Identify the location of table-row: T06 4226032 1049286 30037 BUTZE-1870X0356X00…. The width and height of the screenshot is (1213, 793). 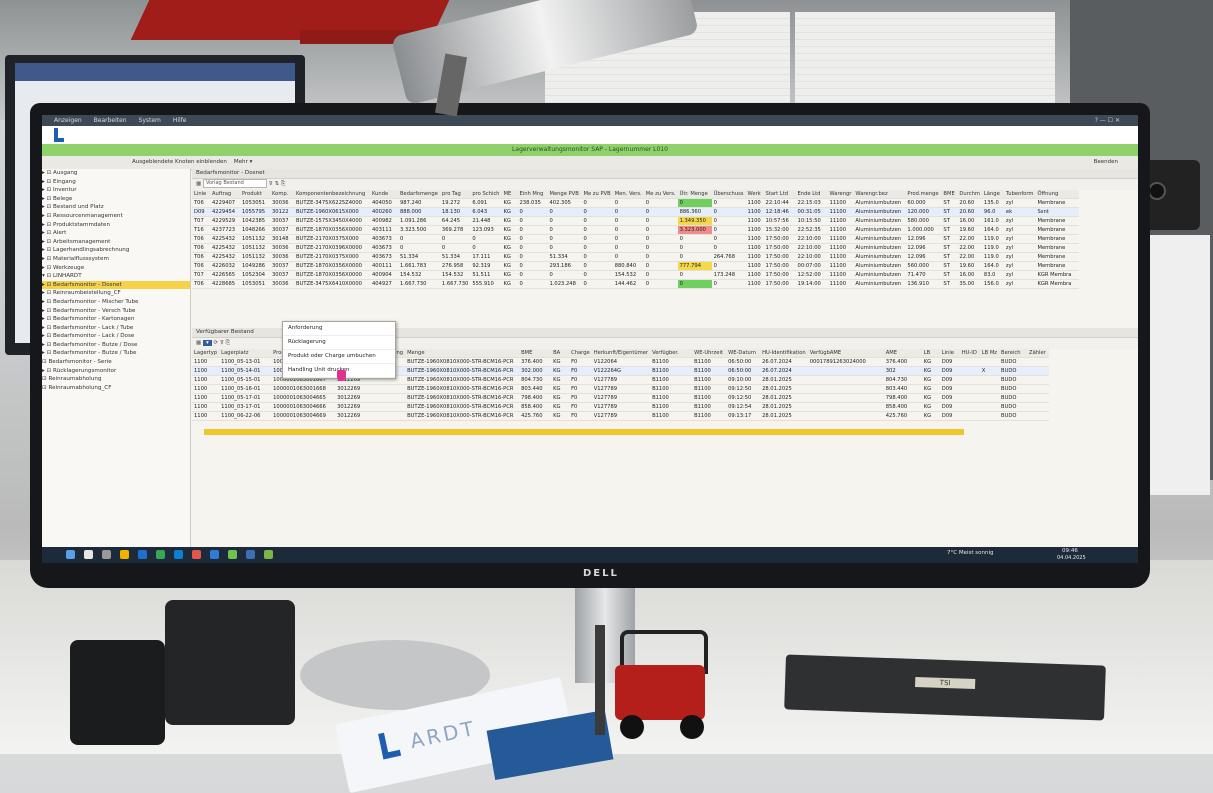
(636, 266).